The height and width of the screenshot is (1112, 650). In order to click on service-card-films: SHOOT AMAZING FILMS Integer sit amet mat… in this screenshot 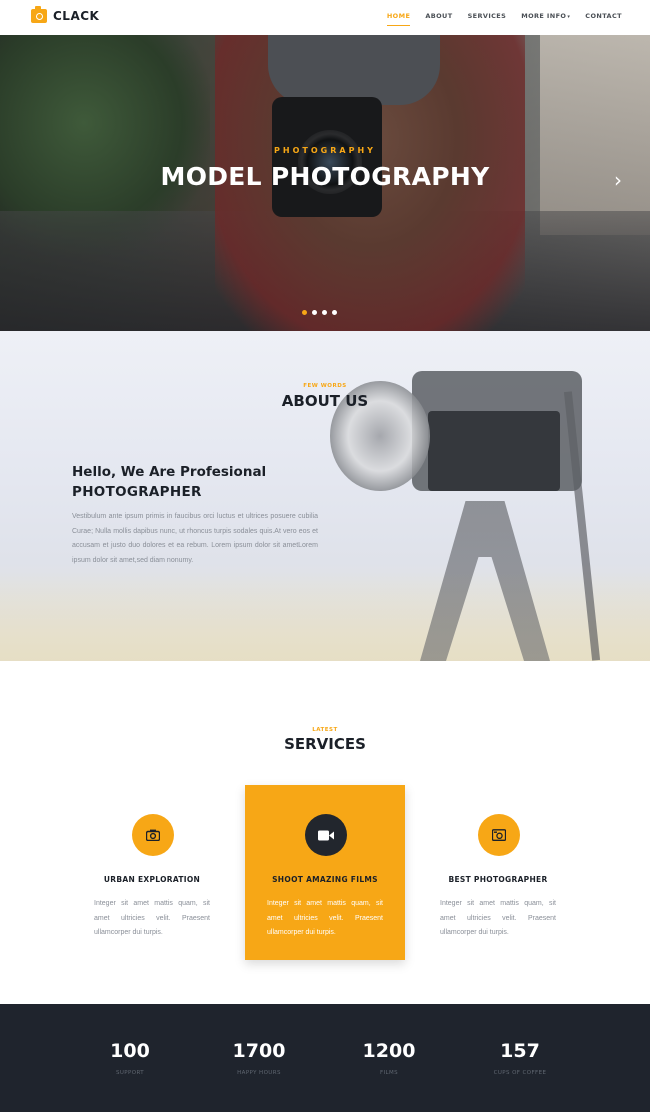, I will do `click(325, 872)`.